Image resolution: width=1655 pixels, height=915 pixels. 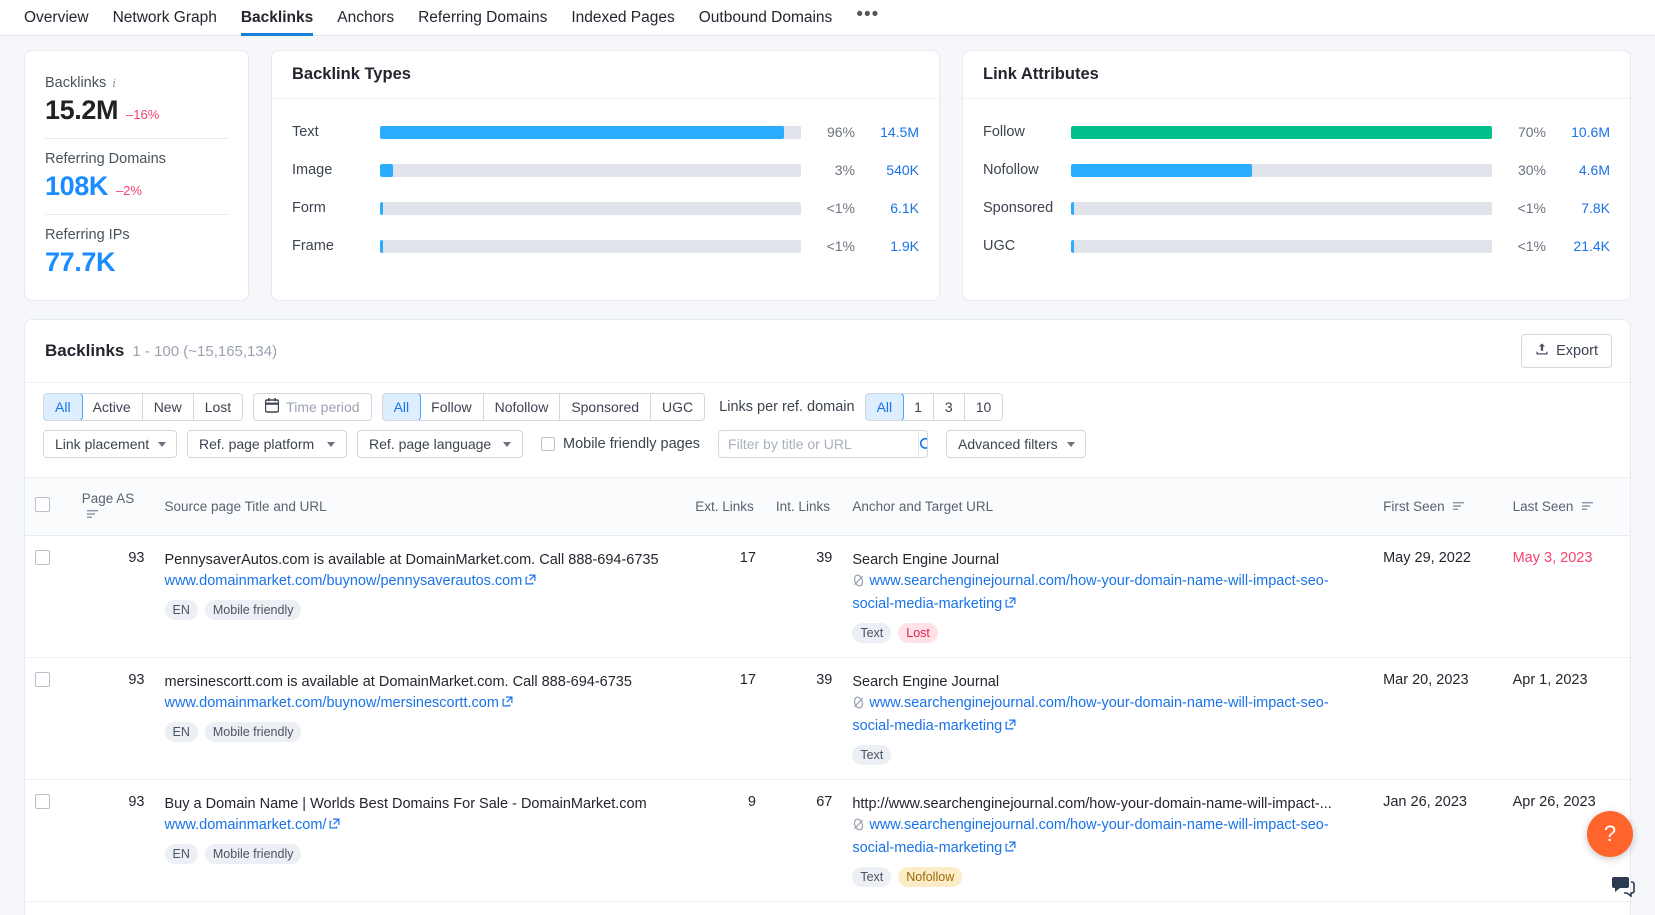 What do you see at coordinates (888, 132) in the screenshot?
I see `bar-count: 14.5M` at bounding box center [888, 132].